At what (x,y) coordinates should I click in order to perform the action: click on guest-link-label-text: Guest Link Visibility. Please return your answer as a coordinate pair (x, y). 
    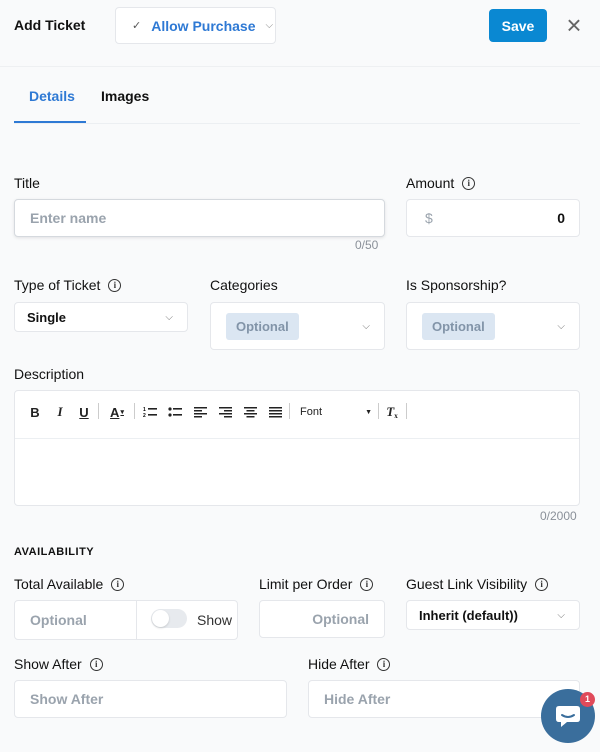
    Looking at the image, I should click on (467, 584).